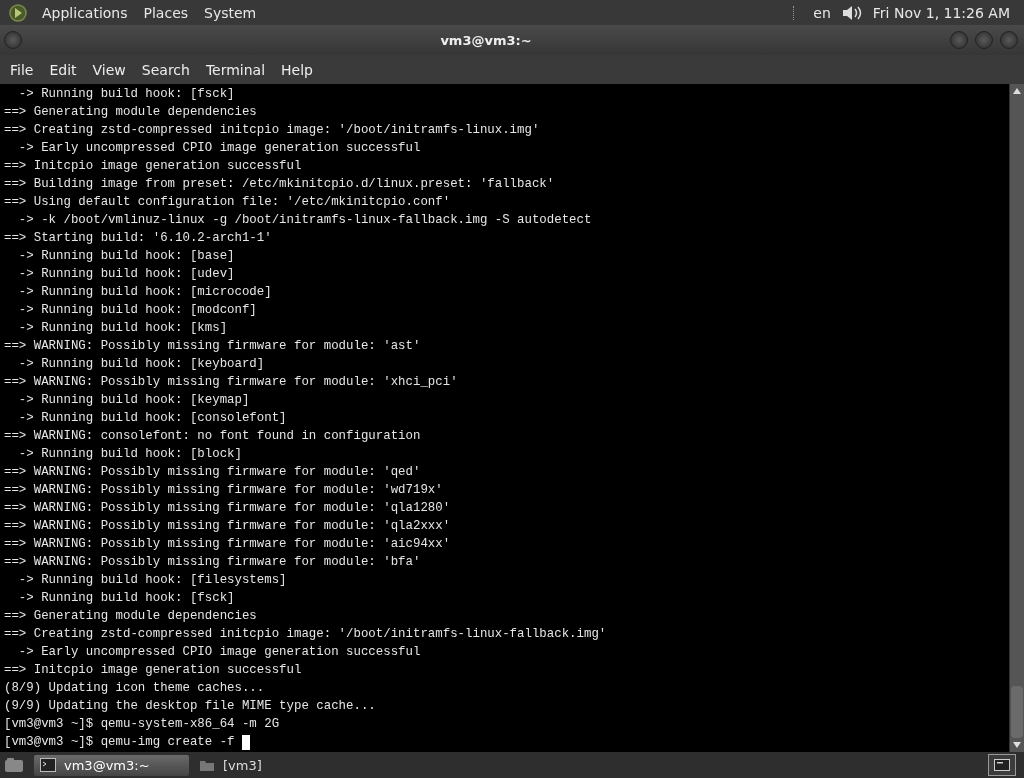  Describe the element at coordinates (109, 69) in the screenshot. I see `menu-item: View` at that location.